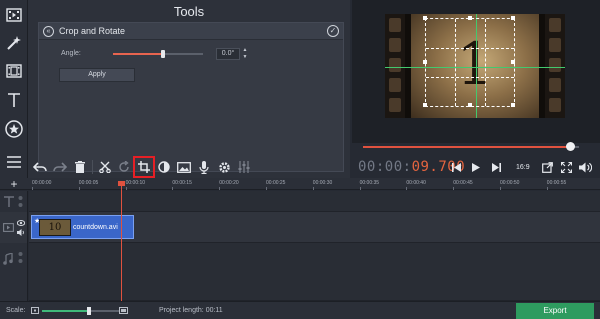 This screenshot has height=319, width=600. Describe the element at coordinates (416, 183) in the screenshot. I see `ruler-label: 00:00:40` at that location.